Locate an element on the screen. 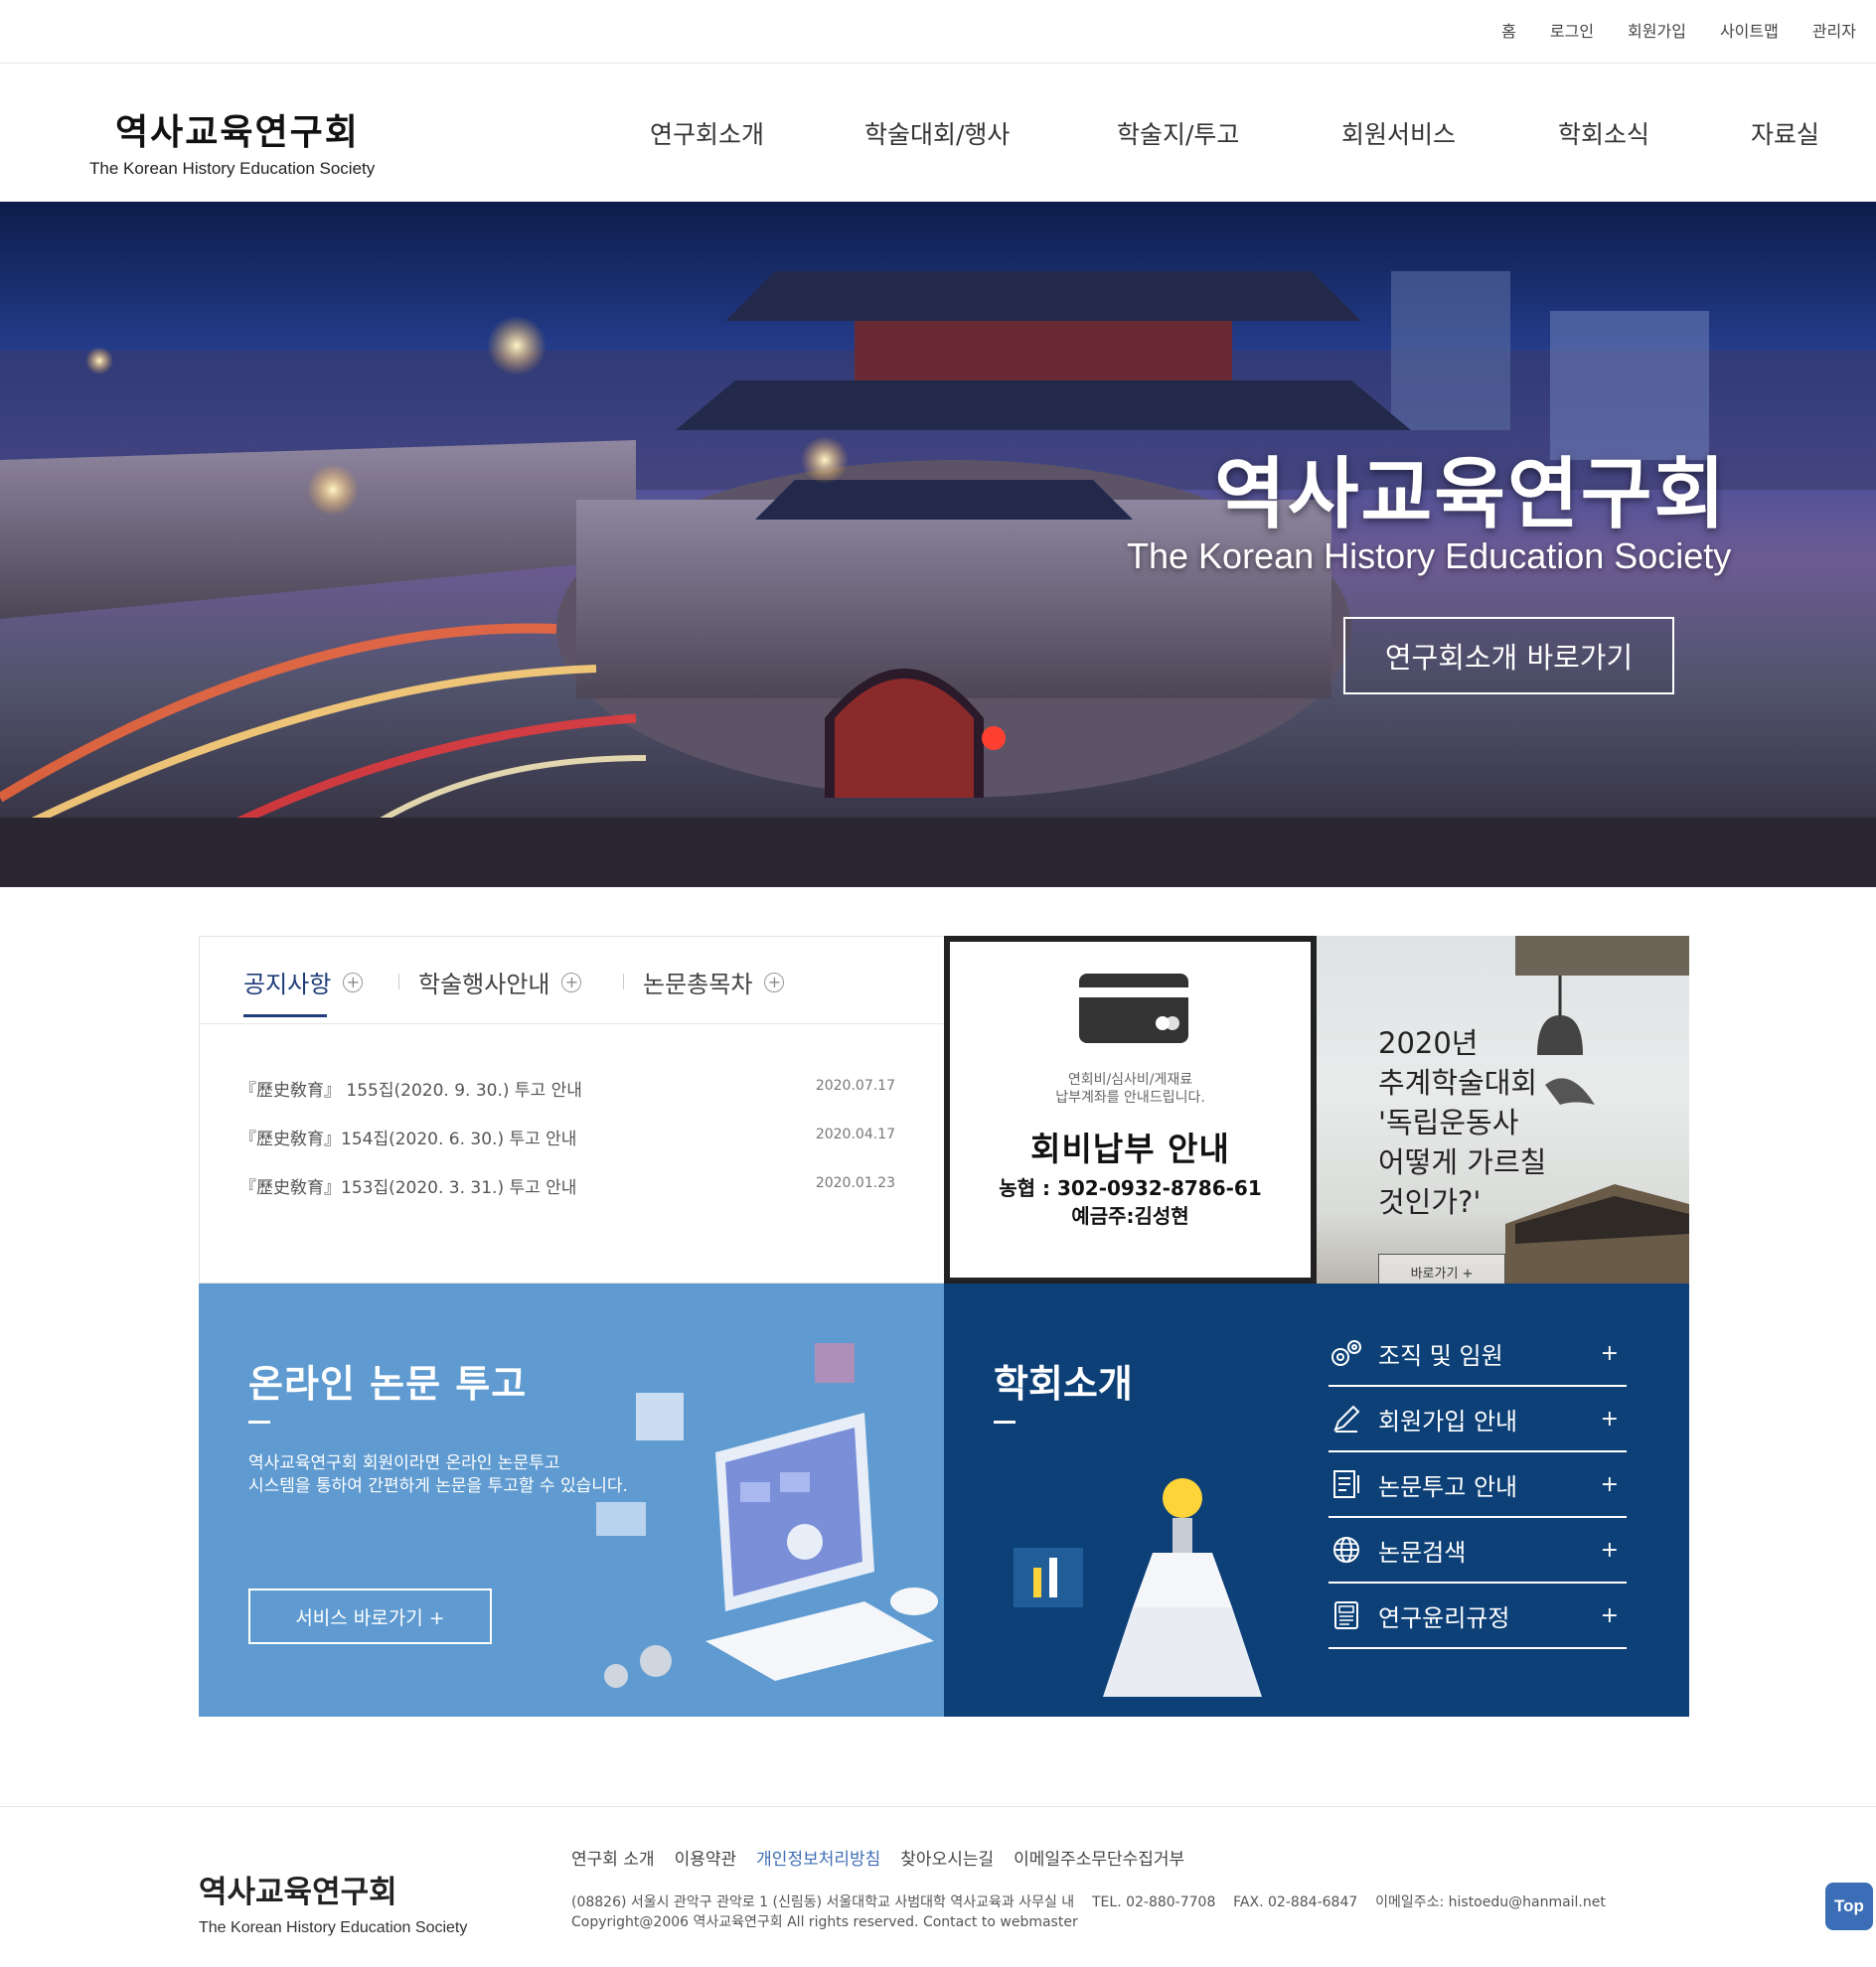 Image resolution: width=1876 pixels, height=1967 pixels. notice-title: 『歷史敎育』154집(2020. 6. 30.) 투고 안내 is located at coordinates (407, 1137).